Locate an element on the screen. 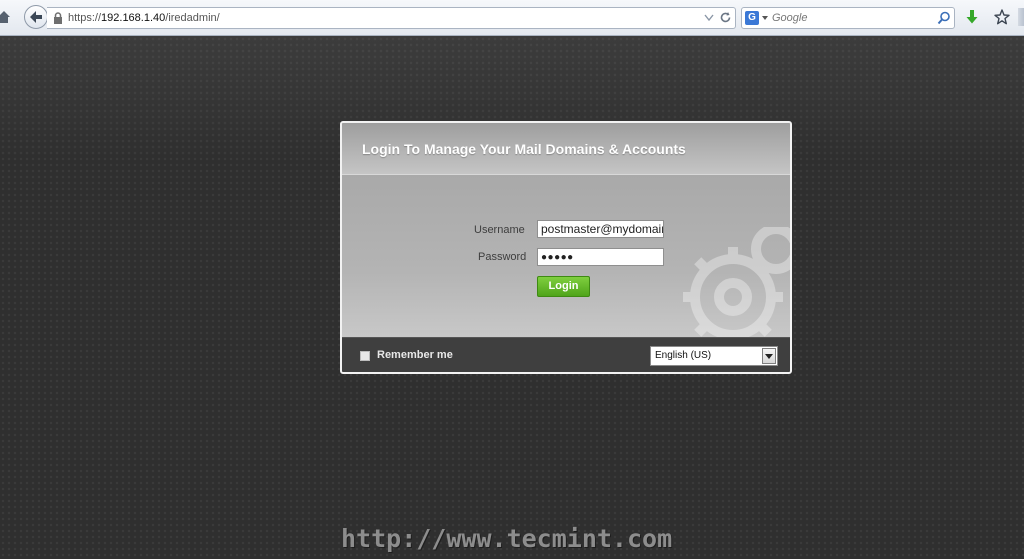  select-arrow-button is located at coordinates (769, 356).